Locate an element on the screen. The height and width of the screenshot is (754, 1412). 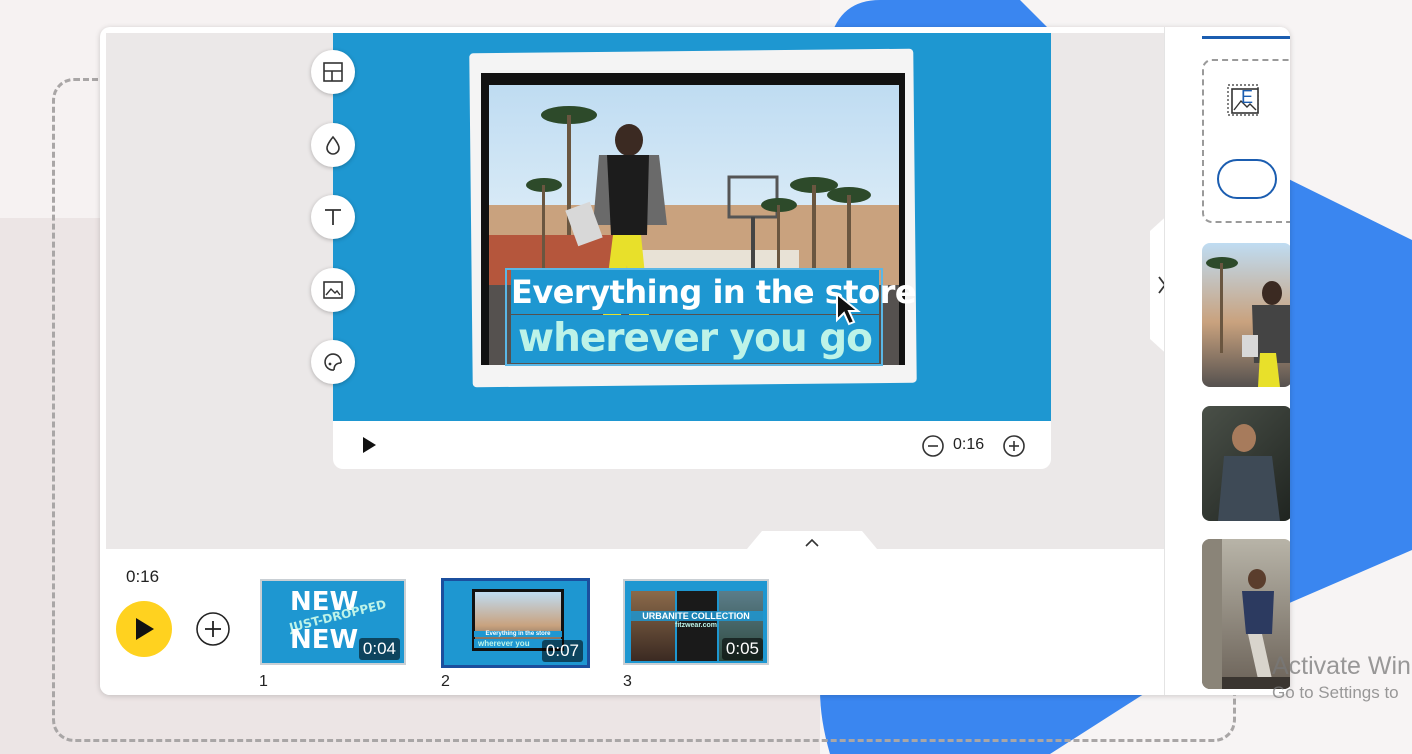
scene-1-number: 1 is located at coordinates (263, 681).